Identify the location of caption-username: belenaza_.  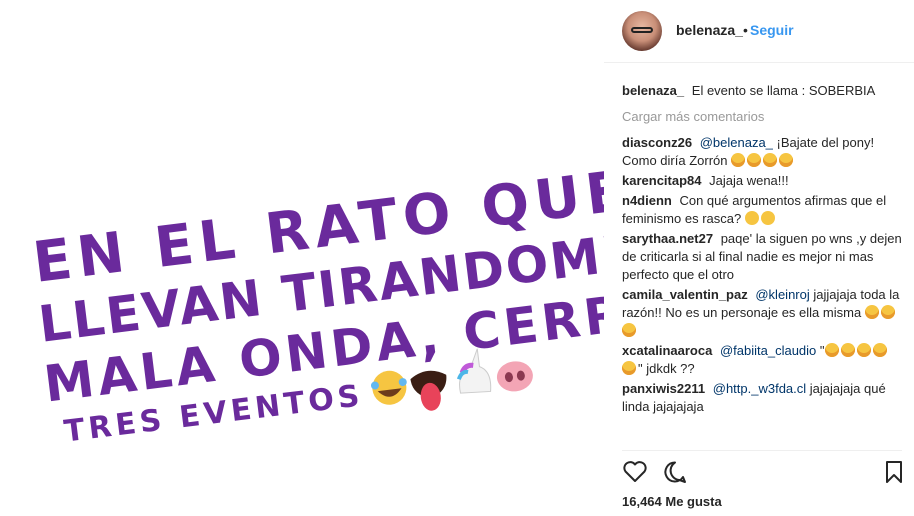
(653, 90).